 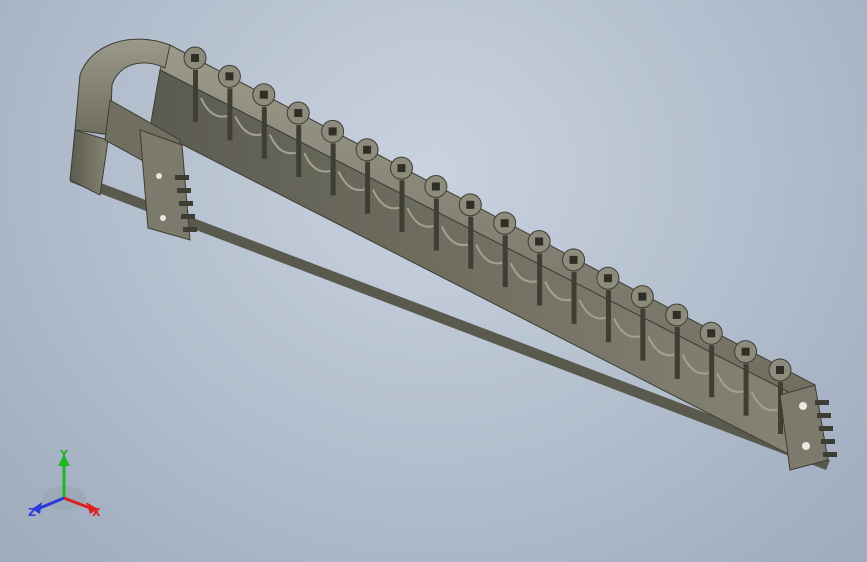 What do you see at coordinates (96, 512) in the screenshot?
I see `x-axis-label: X` at bounding box center [96, 512].